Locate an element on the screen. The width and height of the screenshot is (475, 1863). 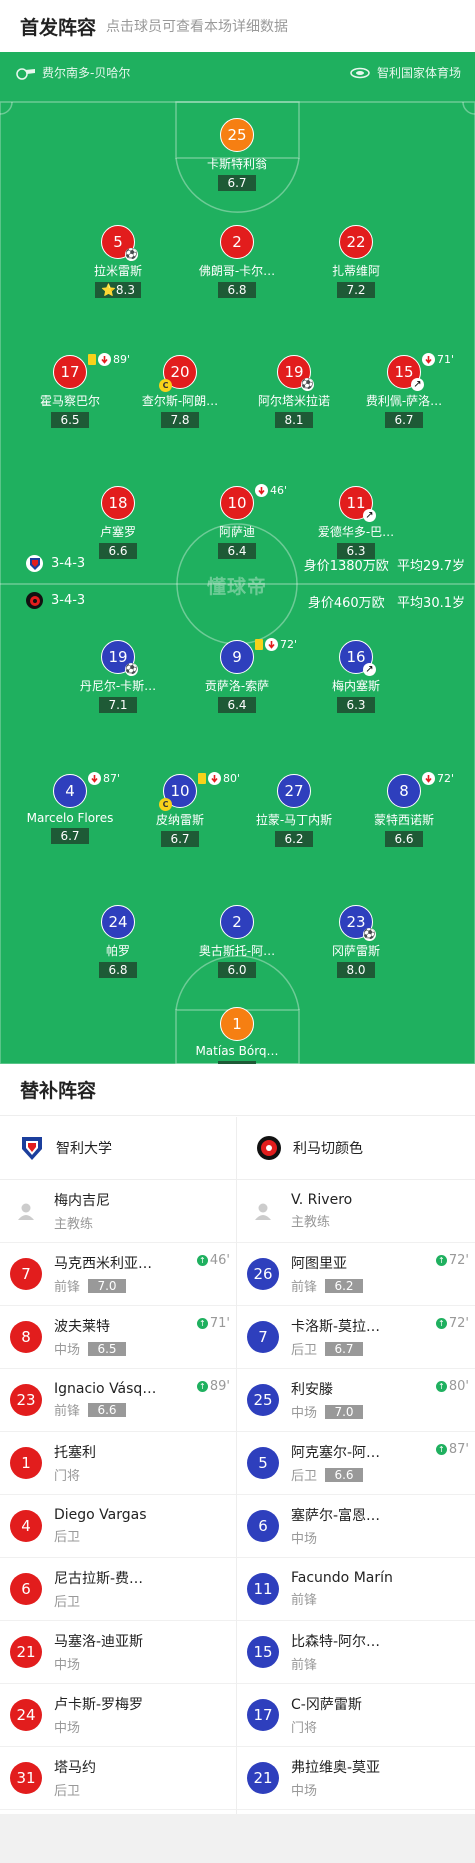
player-rating: 6.3 is located at coordinates (356, 705).